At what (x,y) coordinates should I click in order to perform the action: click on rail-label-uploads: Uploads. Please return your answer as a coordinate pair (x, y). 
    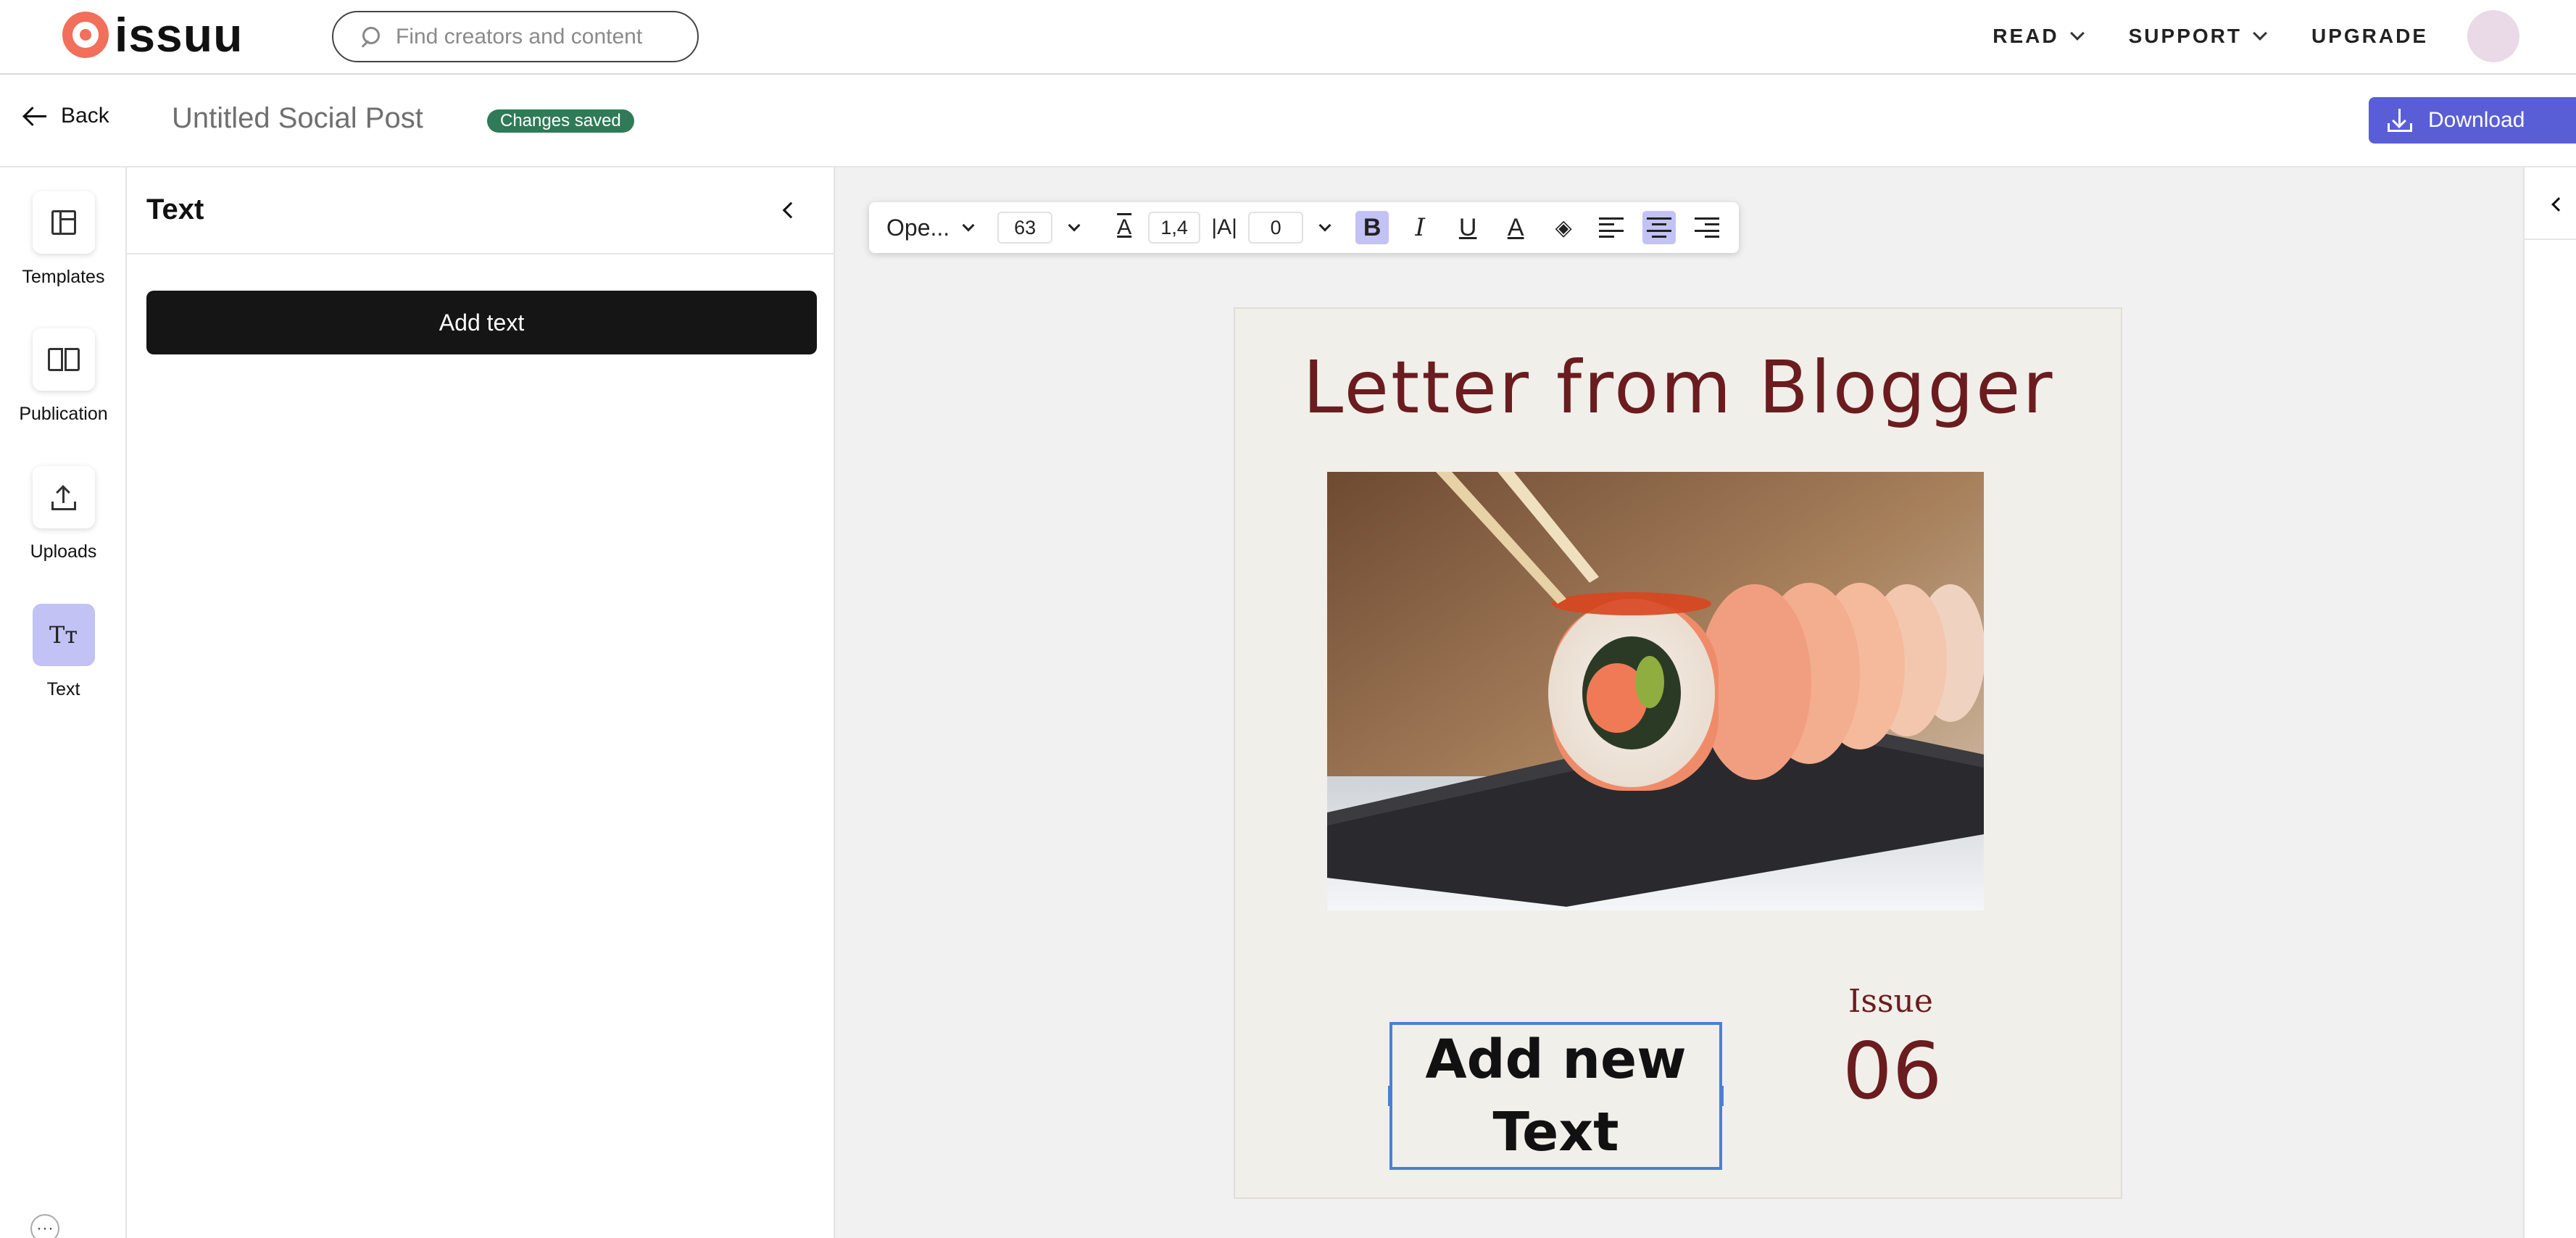
    Looking at the image, I should click on (63, 551).